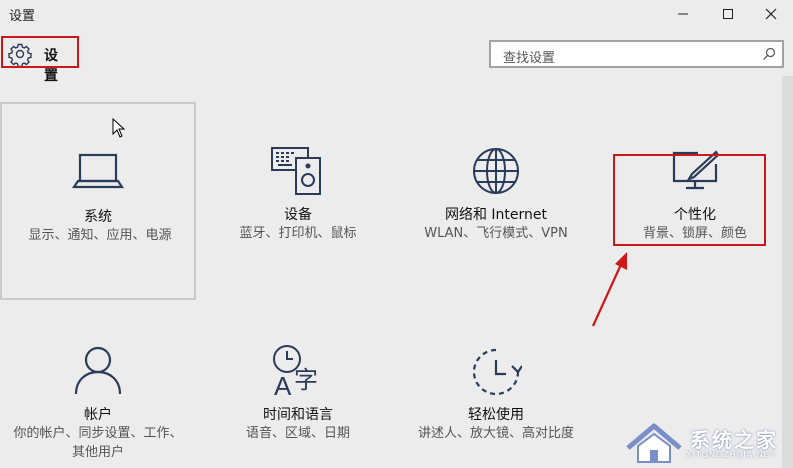  Describe the element at coordinates (529, 58) in the screenshot. I see `search-placeholder: 查找设置` at that location.